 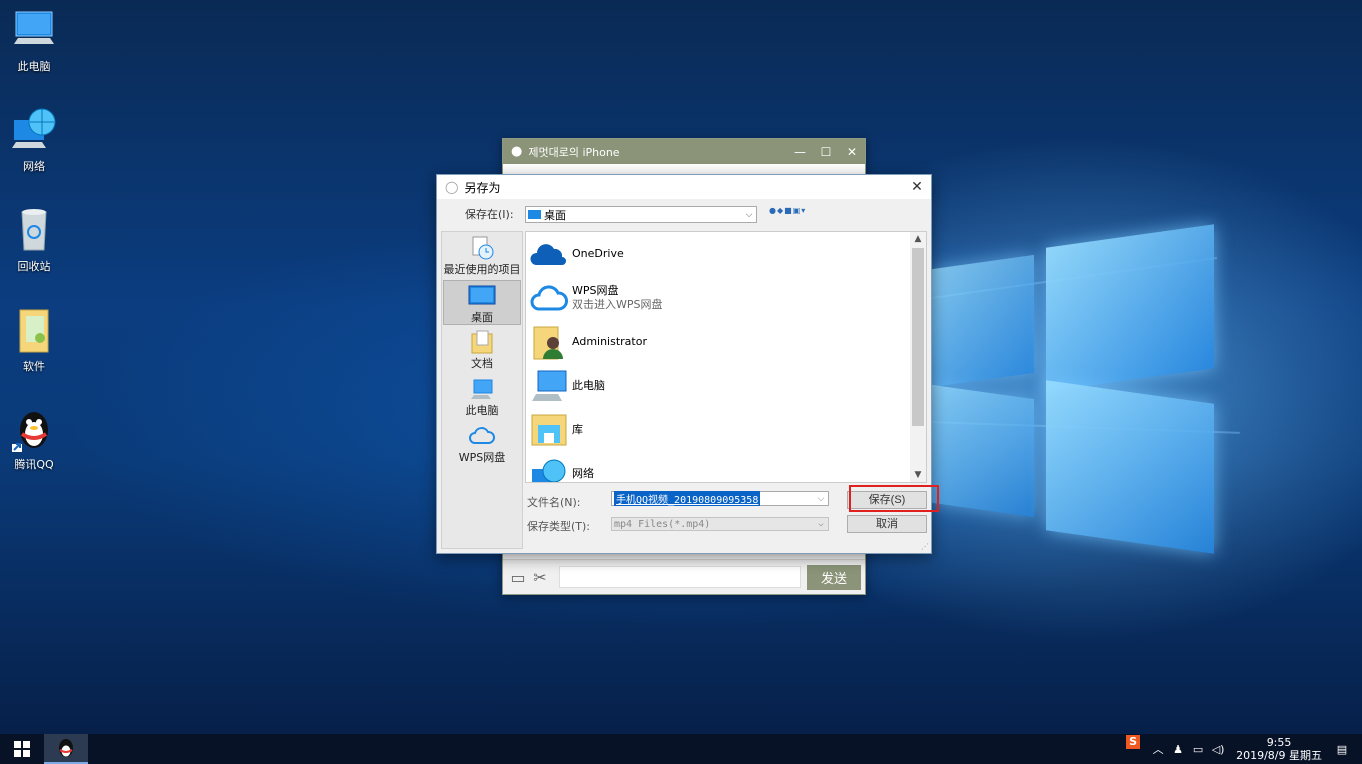 I want to click on close-button: ✕, so click(x=852, y=152).